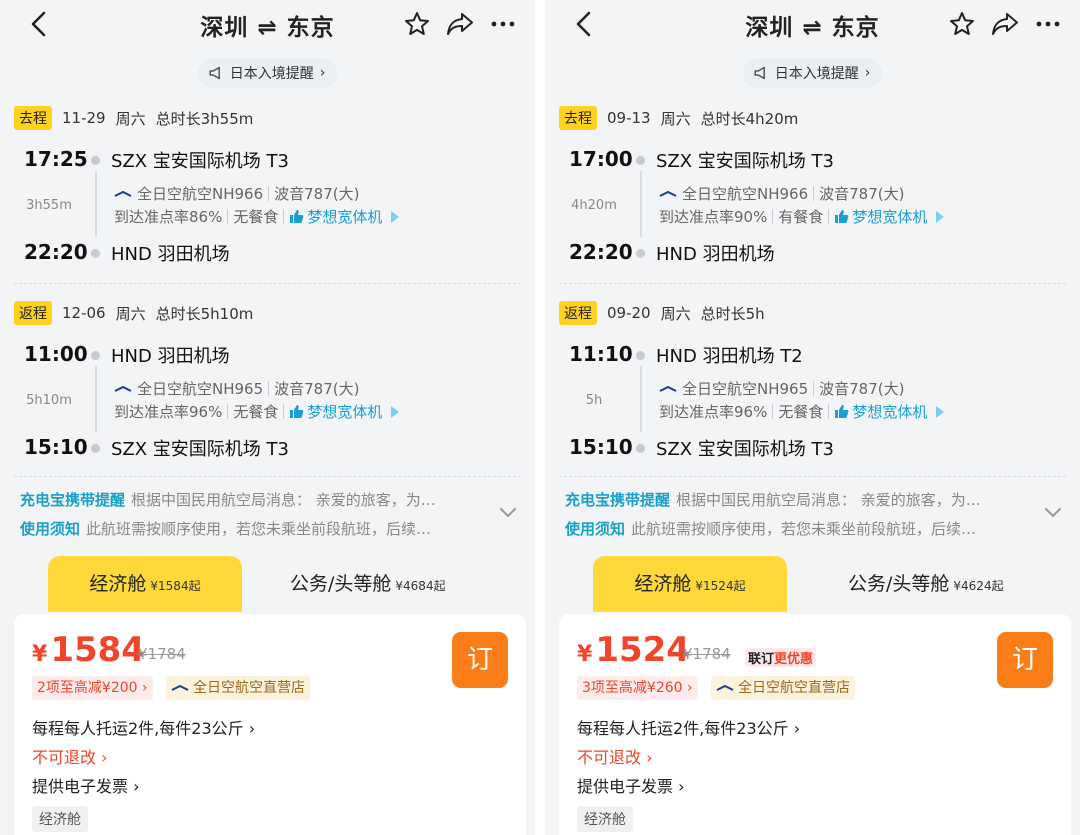 The height and width of the screenshot is (835, 1080). I want to click on promo-suffix: 更优惠, so click(794, 659).